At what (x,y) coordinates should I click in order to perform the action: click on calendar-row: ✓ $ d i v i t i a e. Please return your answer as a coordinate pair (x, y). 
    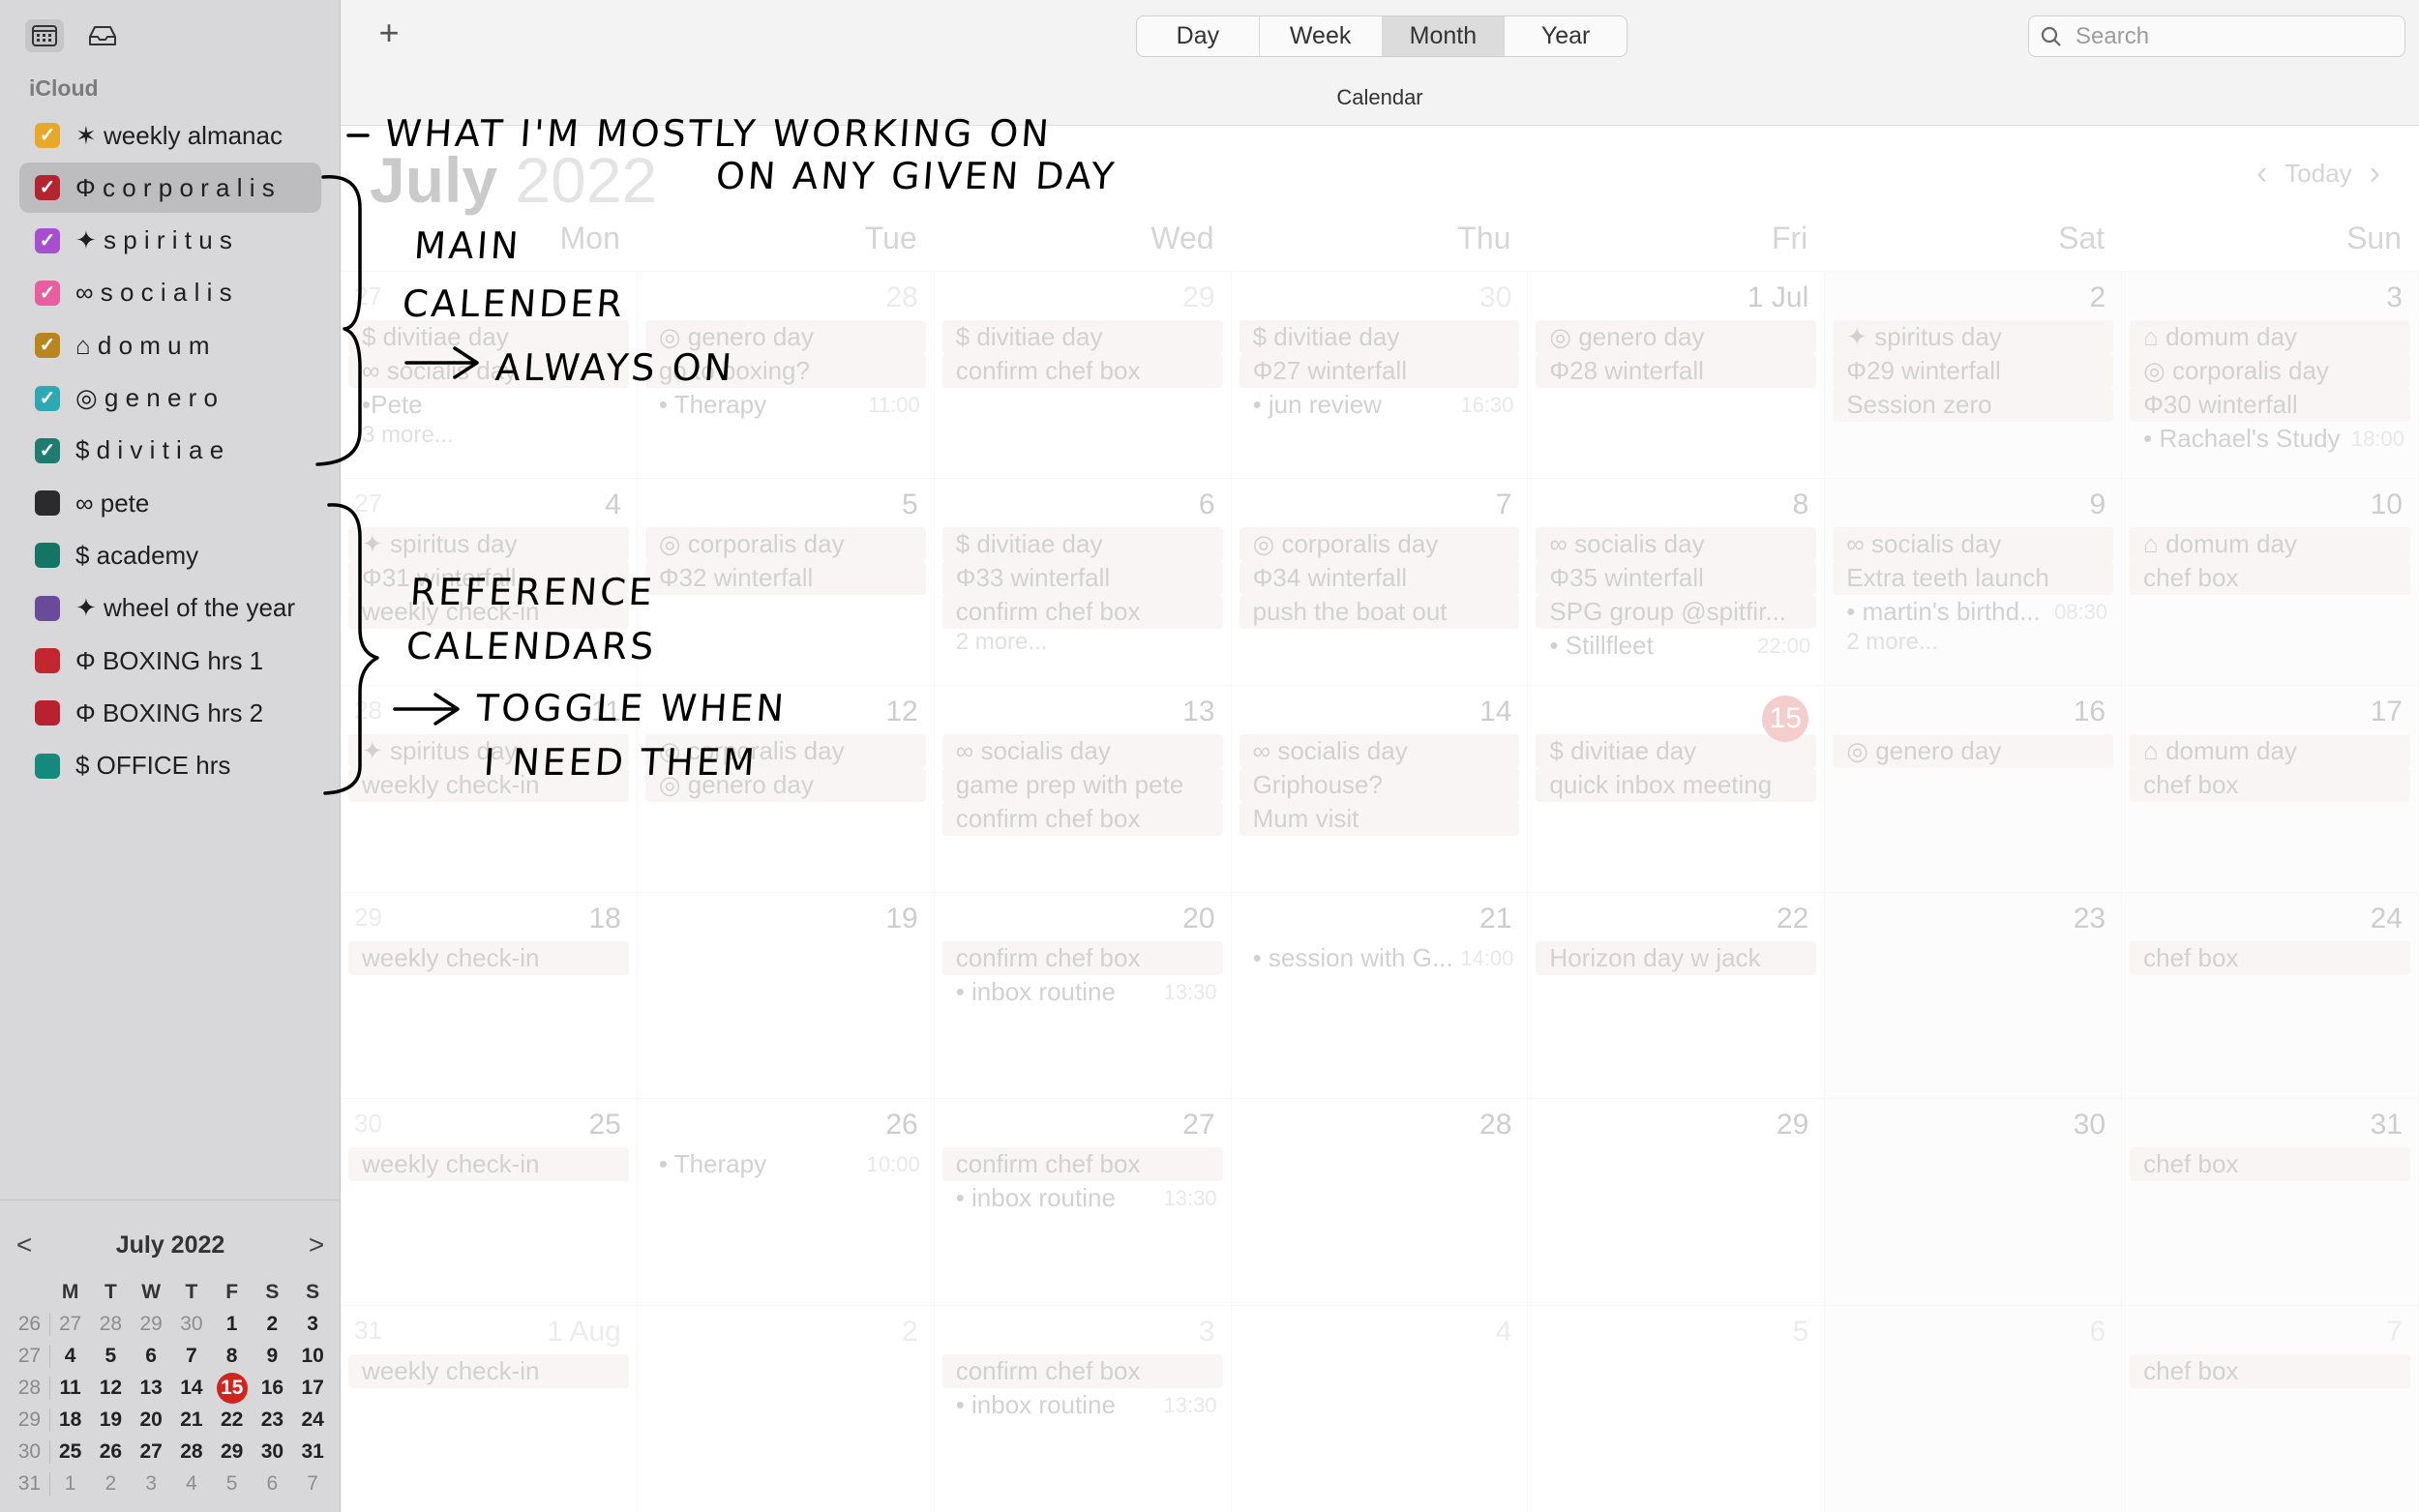
    Looking at the image, I should click on (170, 451).